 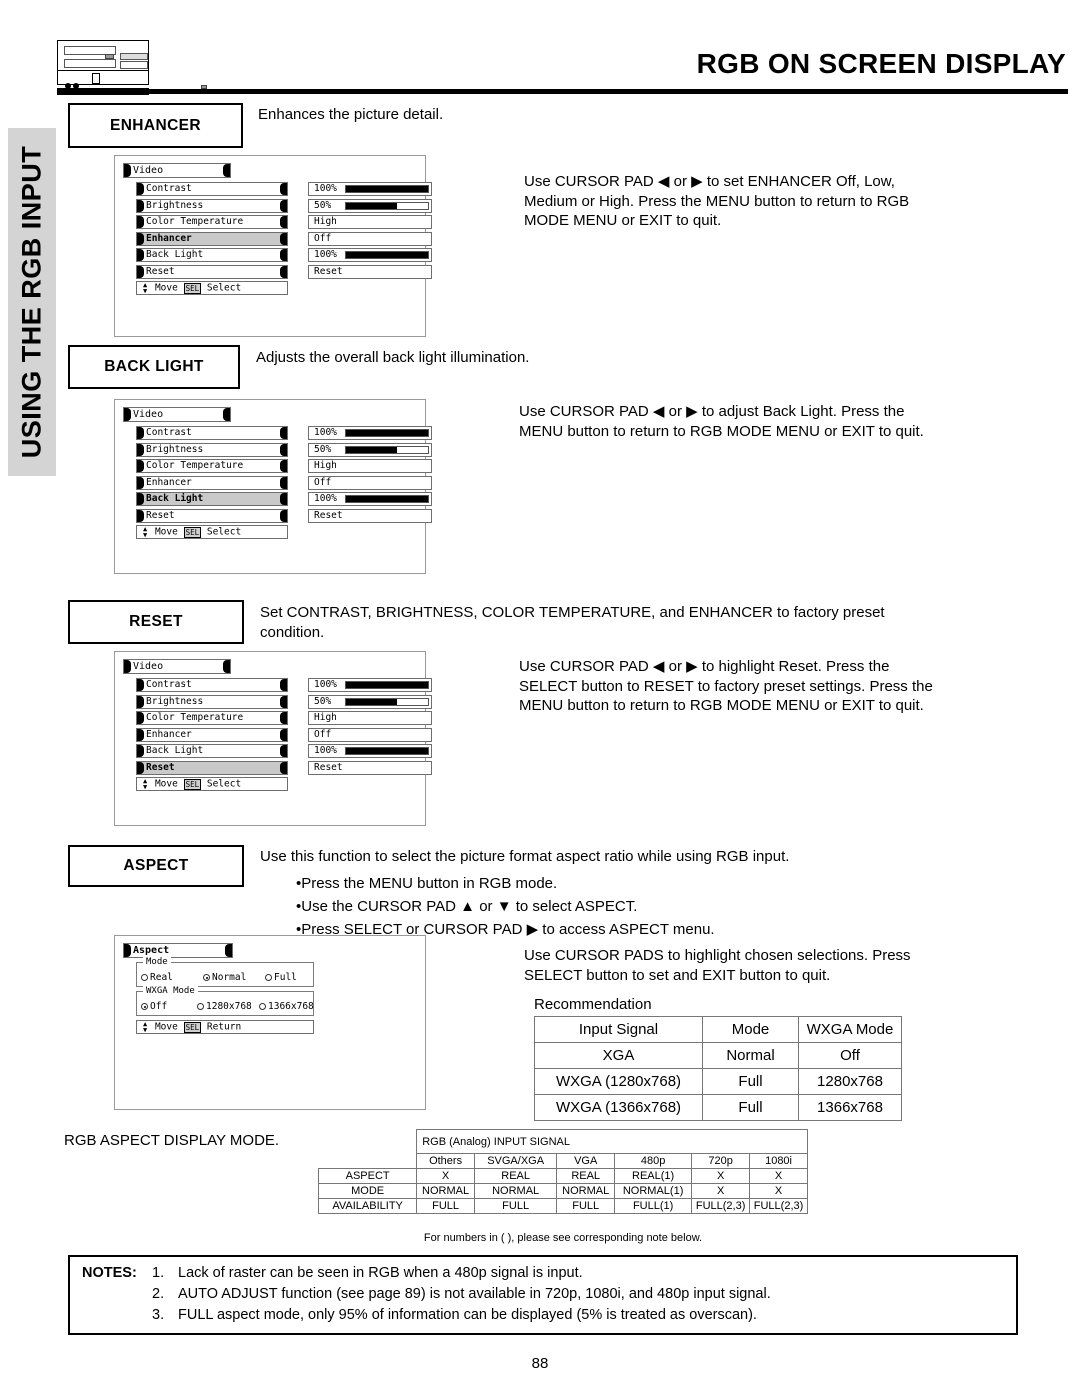 What do you see at coordinates (370, 271) in the screenshot?
I see `osd-row-reset-value: Reset` at bounding box center [370, 271].